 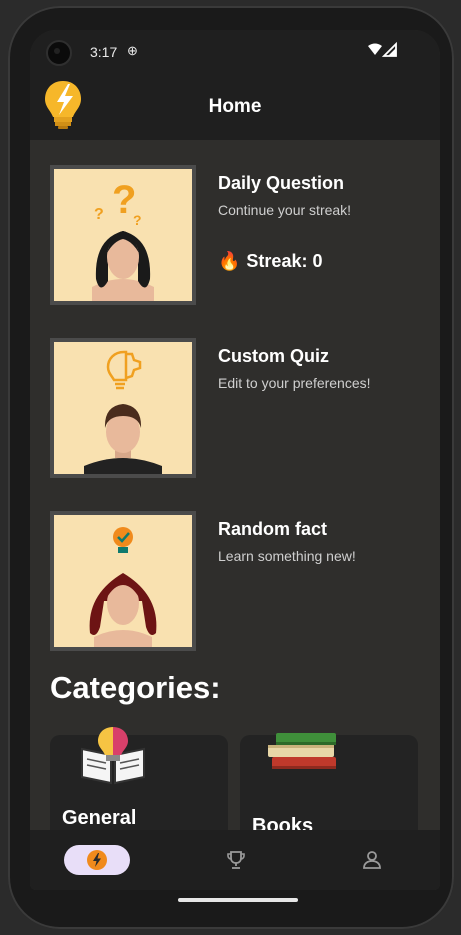 What do you see at coordinates (135, 687) in the screenshot?
I see `categories-heading: Categories:` at bounding box center [135, 687].